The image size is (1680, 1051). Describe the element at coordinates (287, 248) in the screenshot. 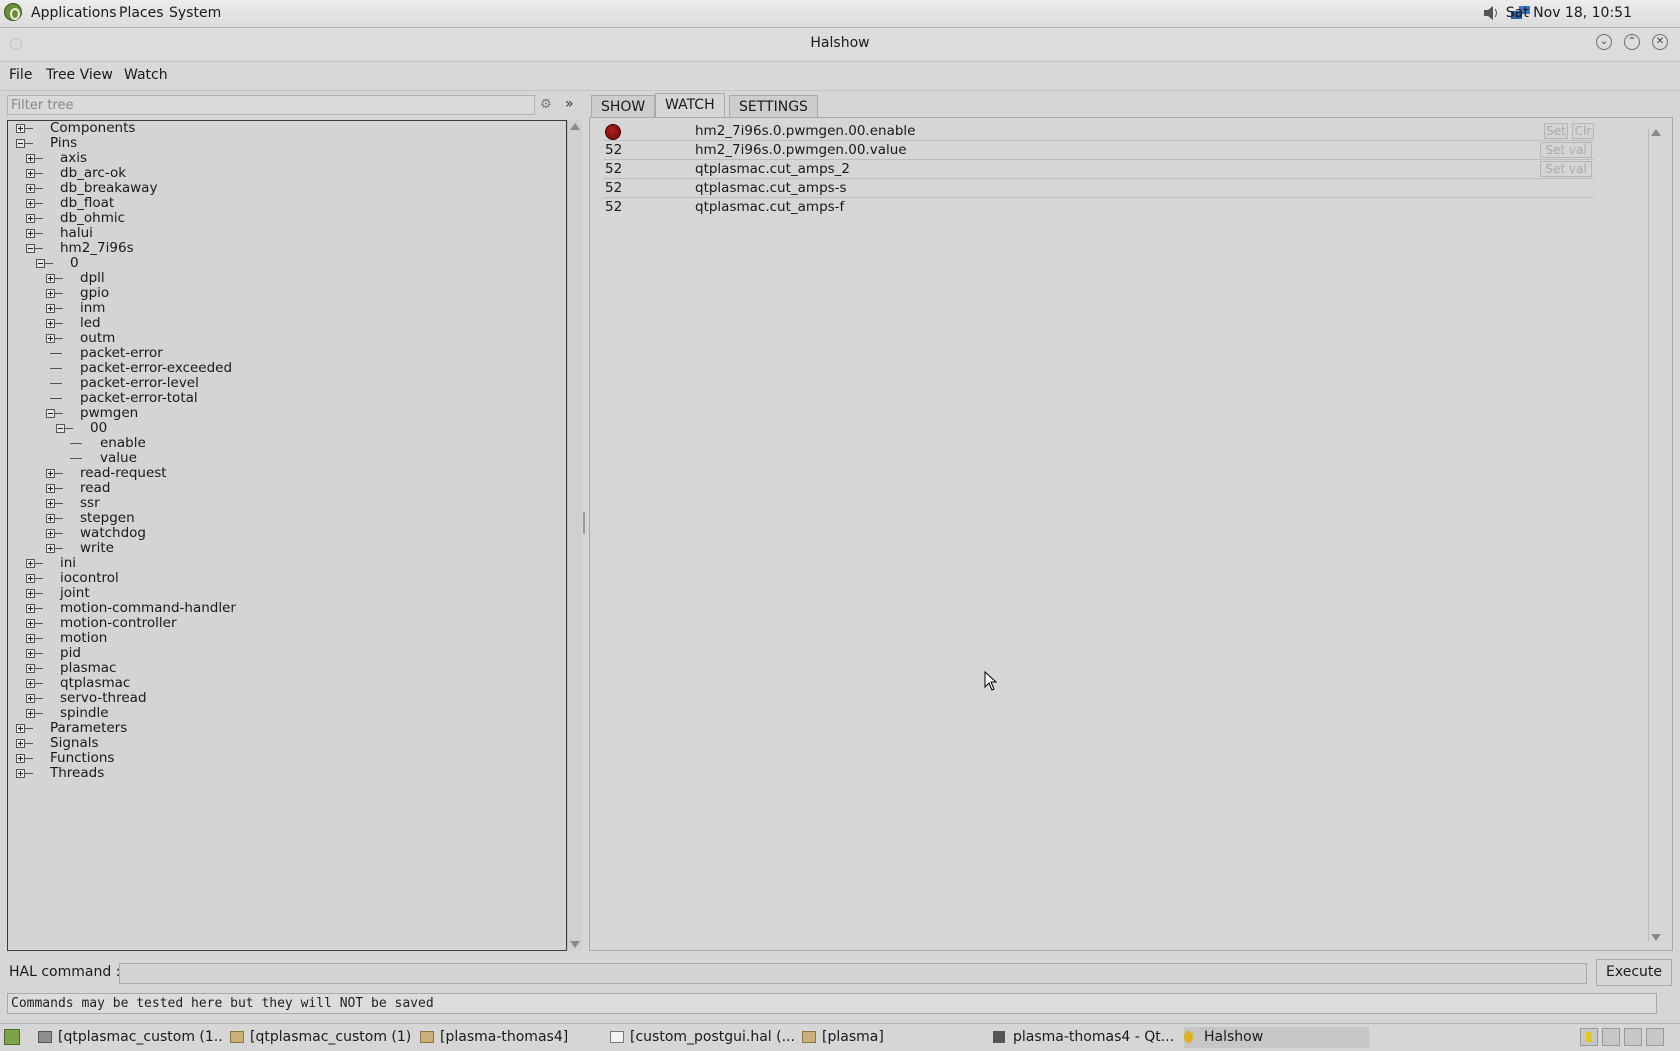

I see `tree-node: hm2_7i96s` at that location.